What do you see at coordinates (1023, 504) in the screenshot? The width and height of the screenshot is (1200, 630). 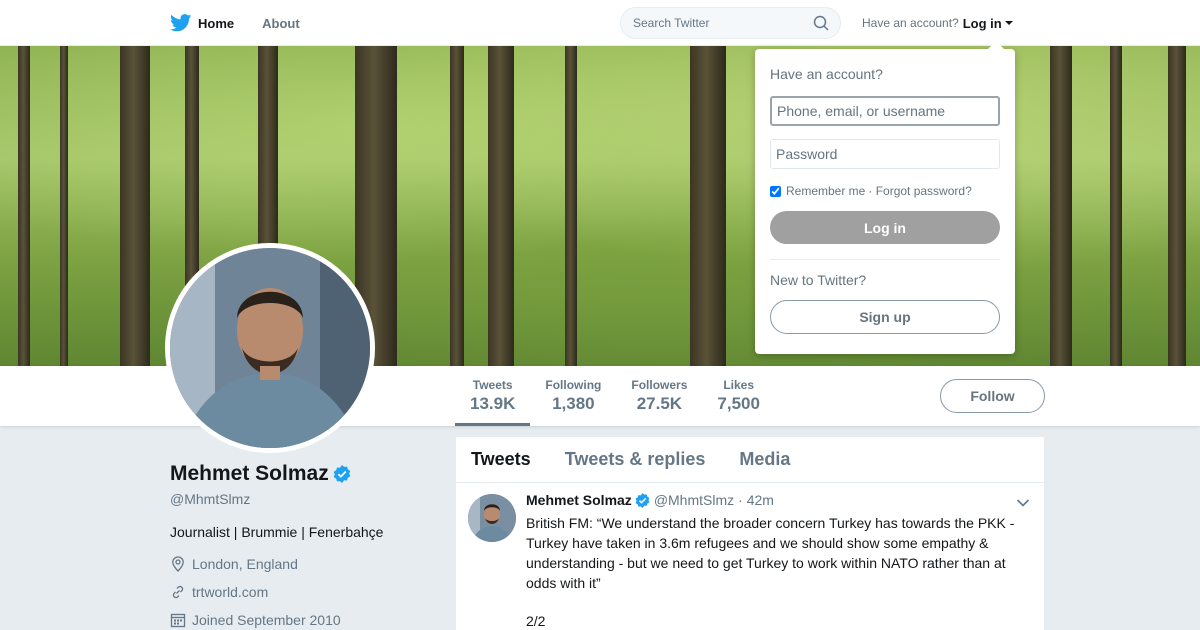 I see `chevron-down-icon` at bounding box center [1023, 504].